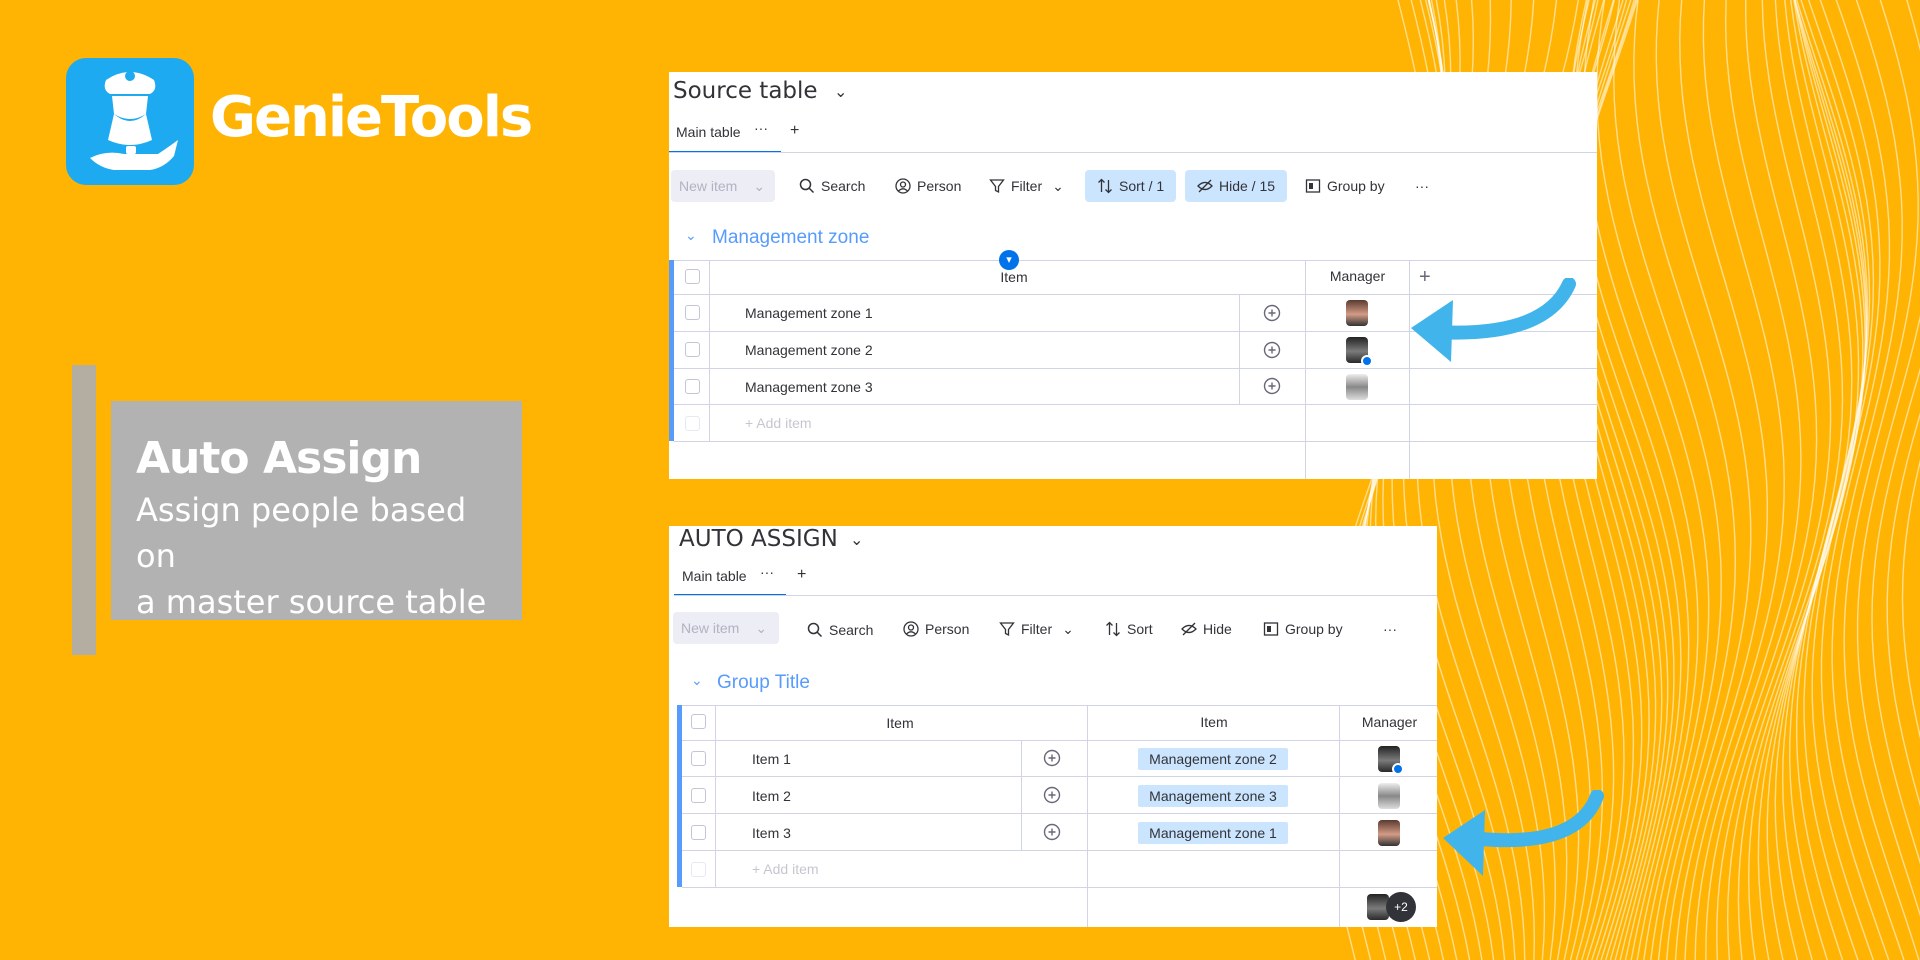  I want to click on group-title: Group Title, so click(763, 683).